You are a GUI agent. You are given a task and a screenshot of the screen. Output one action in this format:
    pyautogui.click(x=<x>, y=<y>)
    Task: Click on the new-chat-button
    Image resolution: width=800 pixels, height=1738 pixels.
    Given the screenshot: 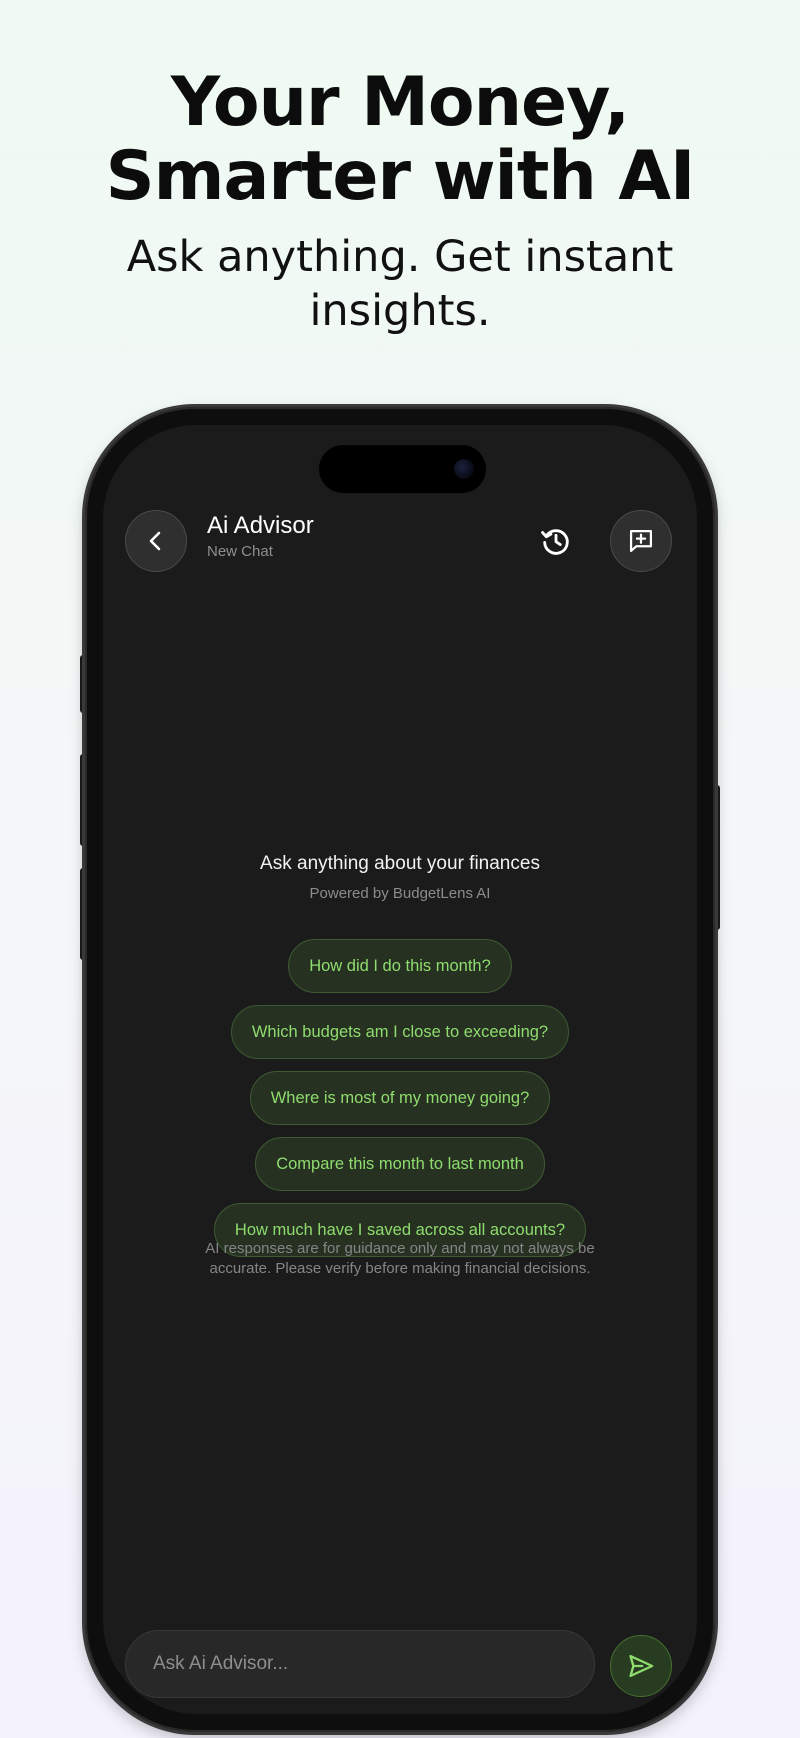 What is the action you would take?
    pyautogui.click(x=641, y=541)
    